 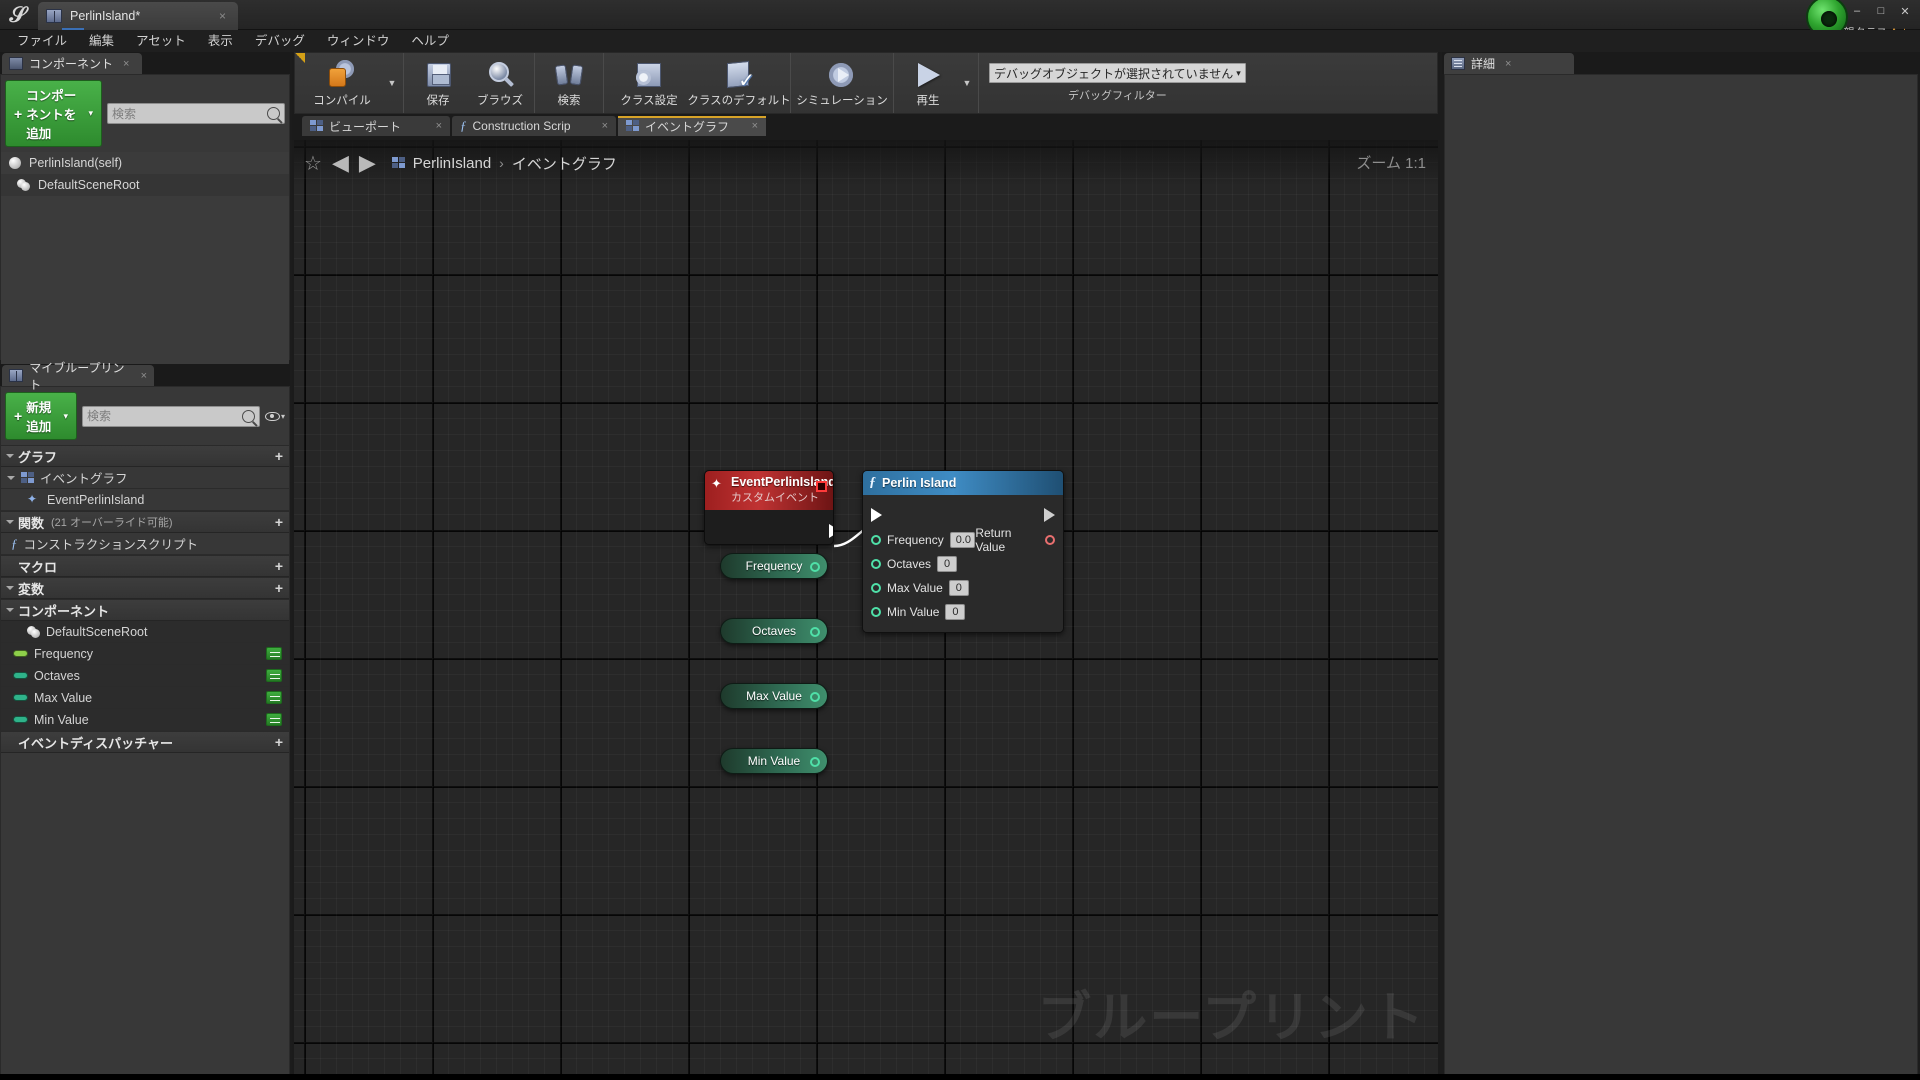 I want to click on section-variables: 変数 +, so click(x=145, y=588).